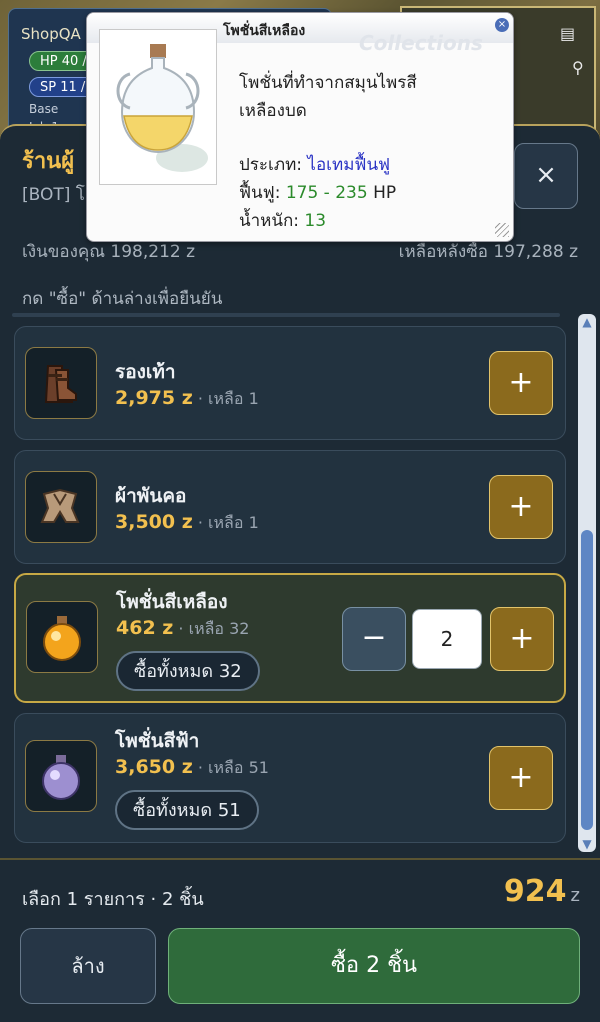 Image resolution: width=600 pixels, height=1022 pixels. Describe the element at coordinates (290, 507) in the screenshot. I see `shop-item-scarf: ผ้าพันคอ 3,500 z · เหลือ 1 +` at that location.